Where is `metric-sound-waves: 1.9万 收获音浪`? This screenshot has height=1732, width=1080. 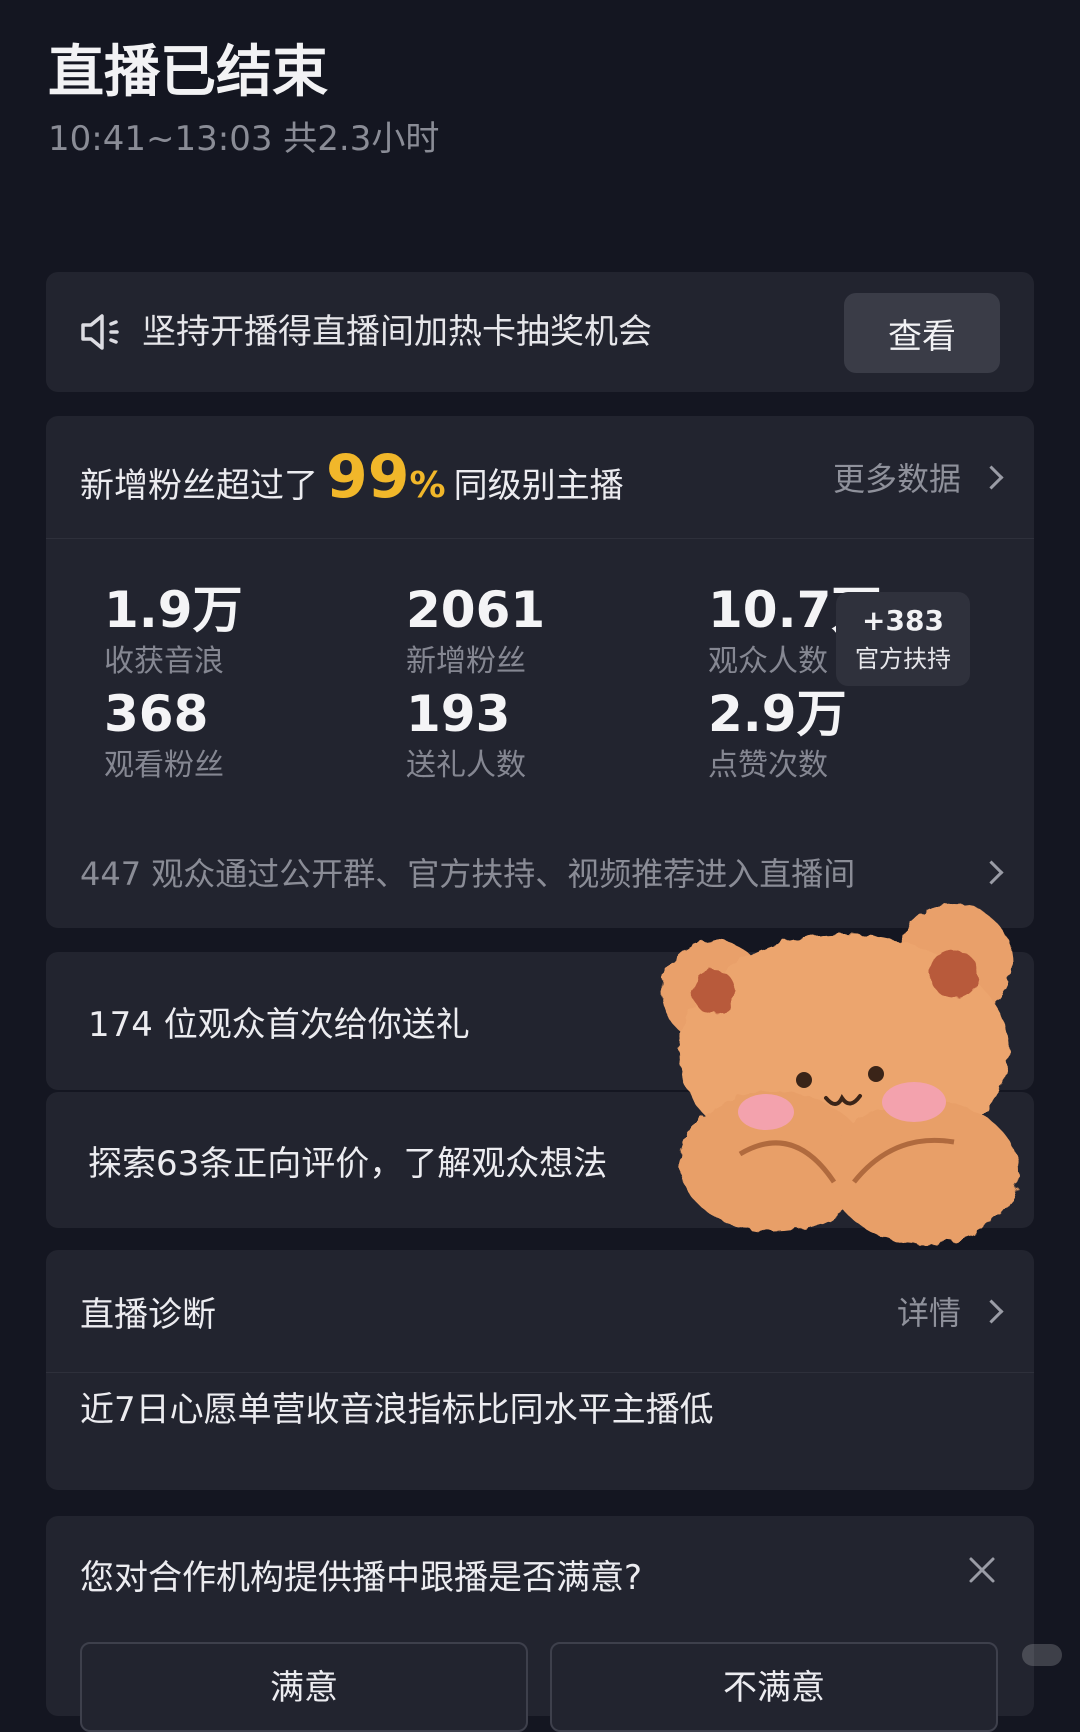 metric-sound-waves: 1.9万 收获音浪 is located at coordinates (173, 631).